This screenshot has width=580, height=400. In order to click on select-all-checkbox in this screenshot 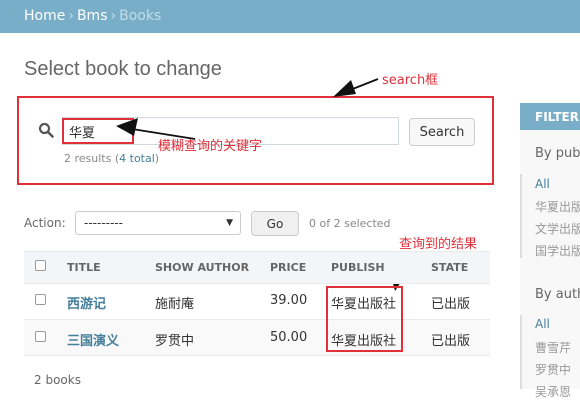, I will do `click(40, 265)`.